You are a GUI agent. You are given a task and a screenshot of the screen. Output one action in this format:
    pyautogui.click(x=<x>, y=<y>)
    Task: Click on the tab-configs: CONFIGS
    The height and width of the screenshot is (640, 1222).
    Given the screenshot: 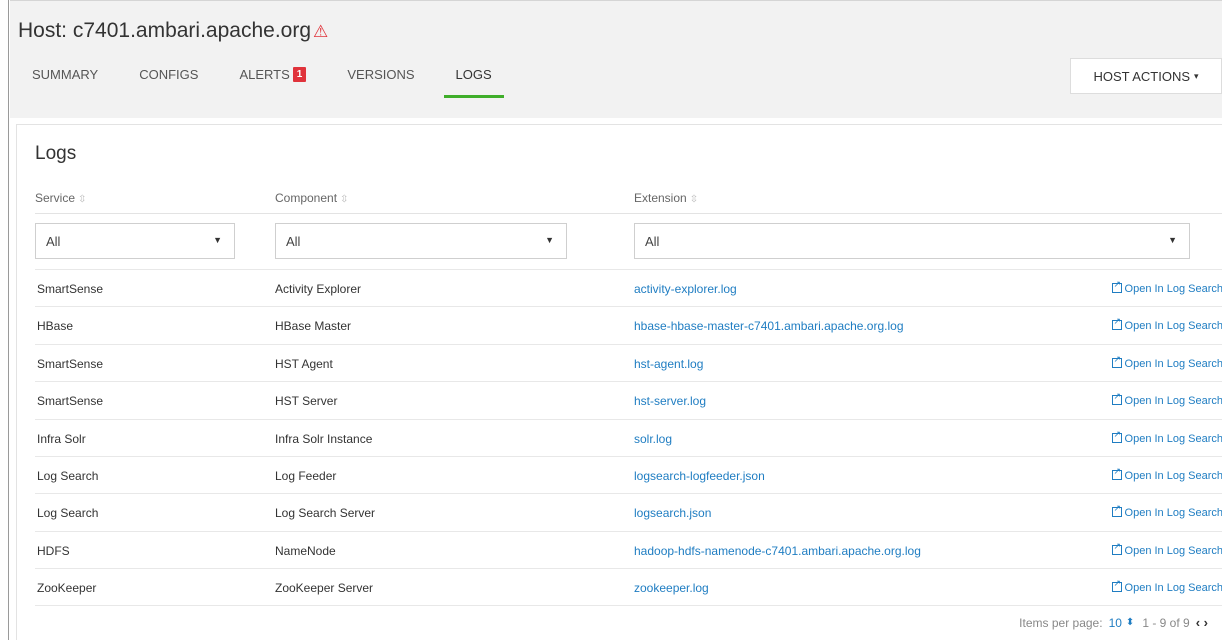 What is the action you would take?
    pyautogui.click(x=168, y=79)
    